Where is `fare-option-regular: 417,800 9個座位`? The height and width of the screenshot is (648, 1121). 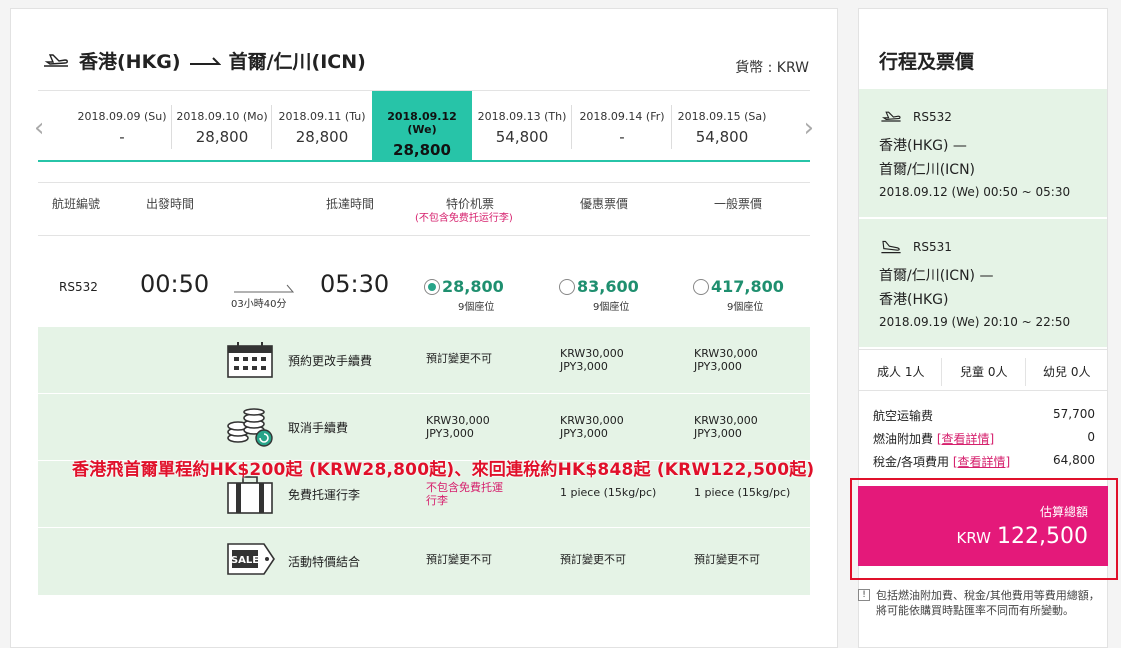 fare-option-regular: 417,800 9個座位 is located at coordinates (738, 294).